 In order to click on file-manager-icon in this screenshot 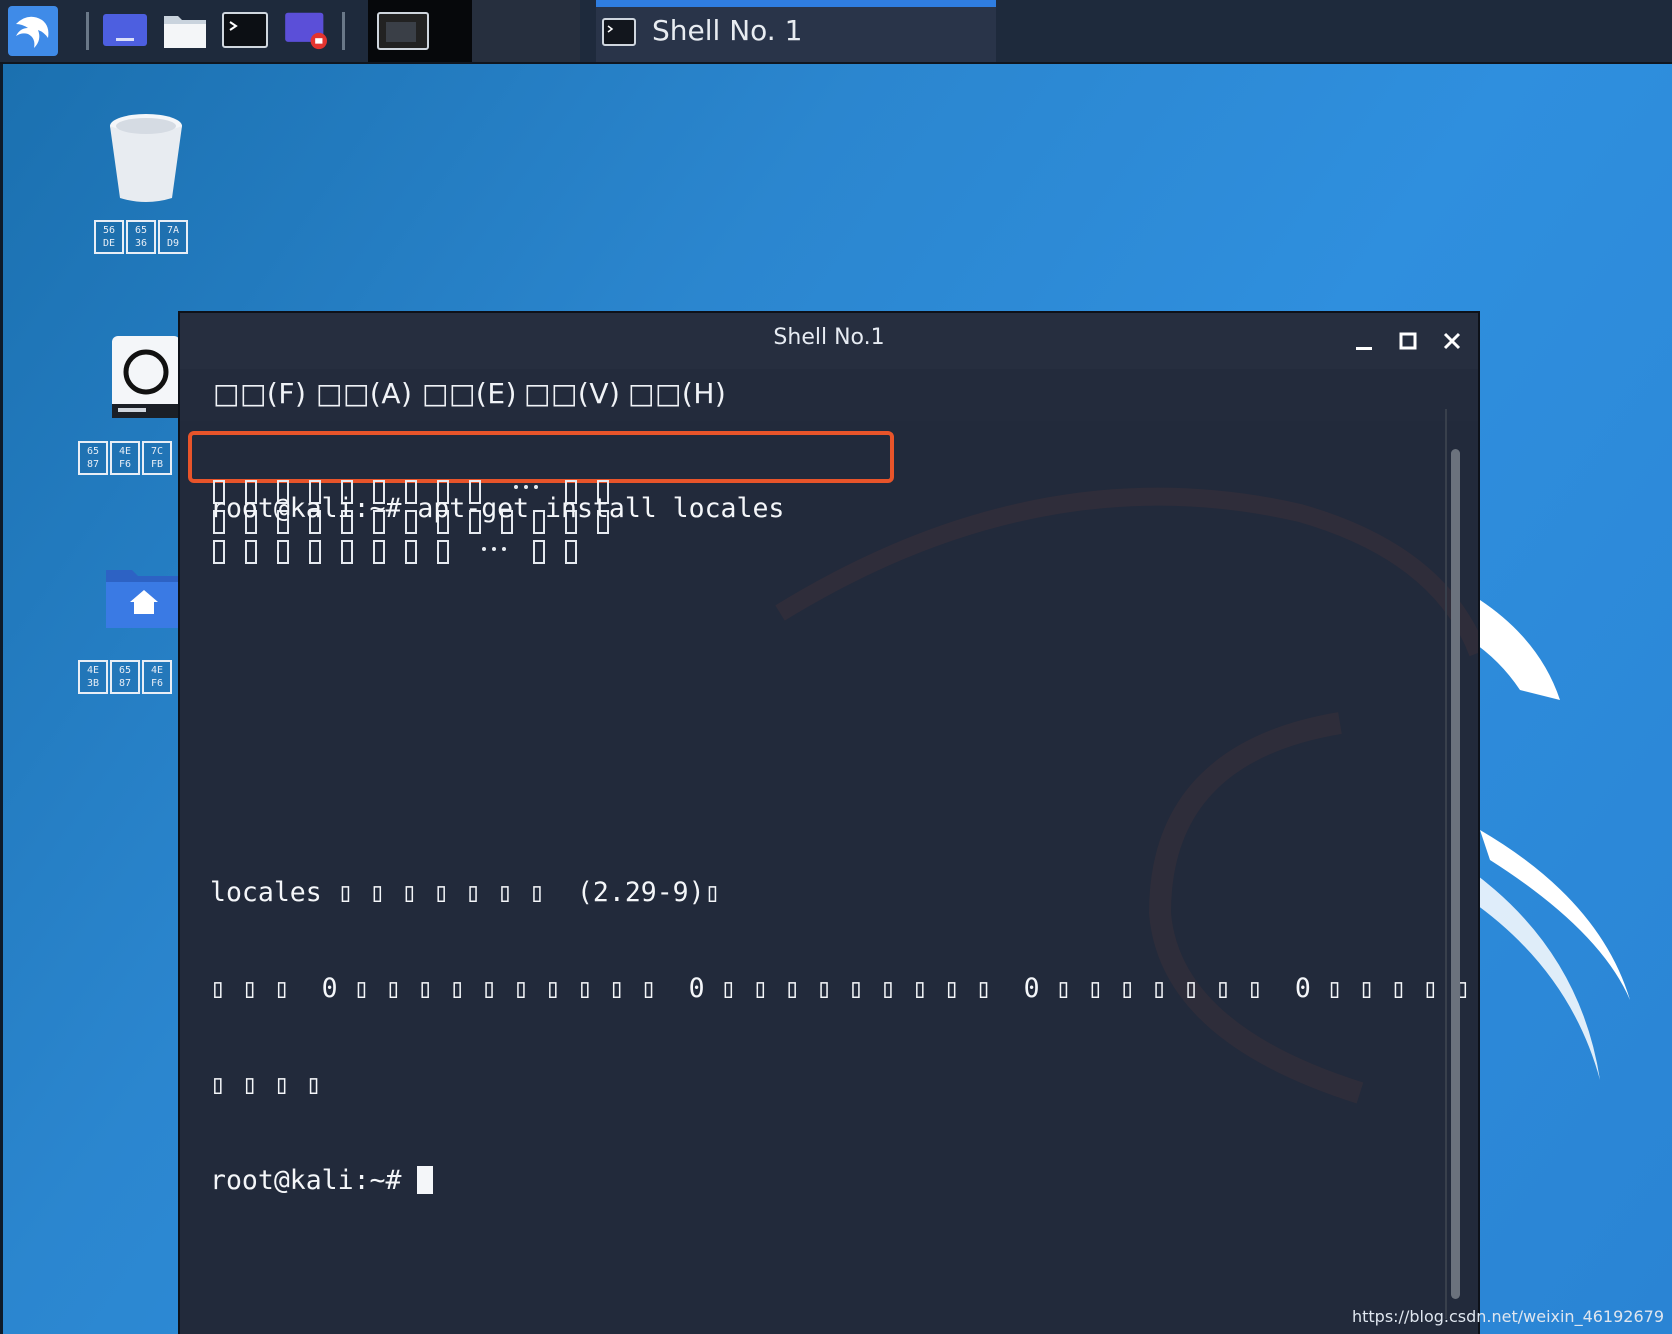, I will do `click(185, 30)`.